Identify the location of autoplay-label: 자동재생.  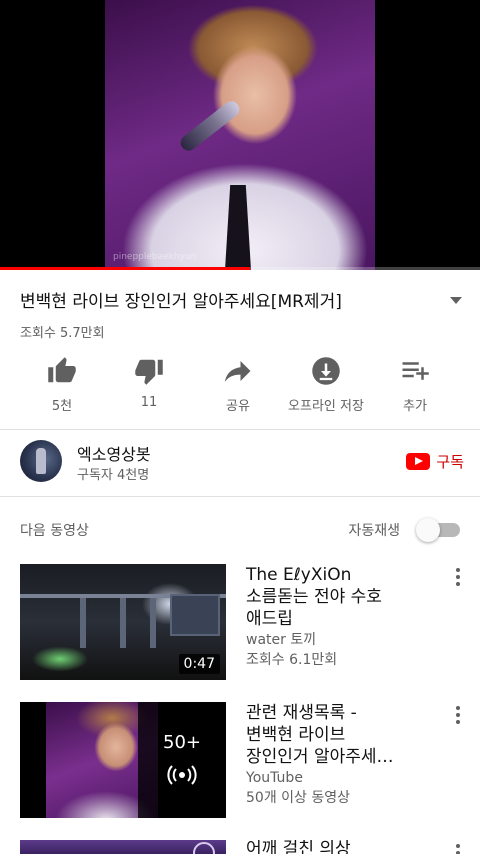
(374, 531).